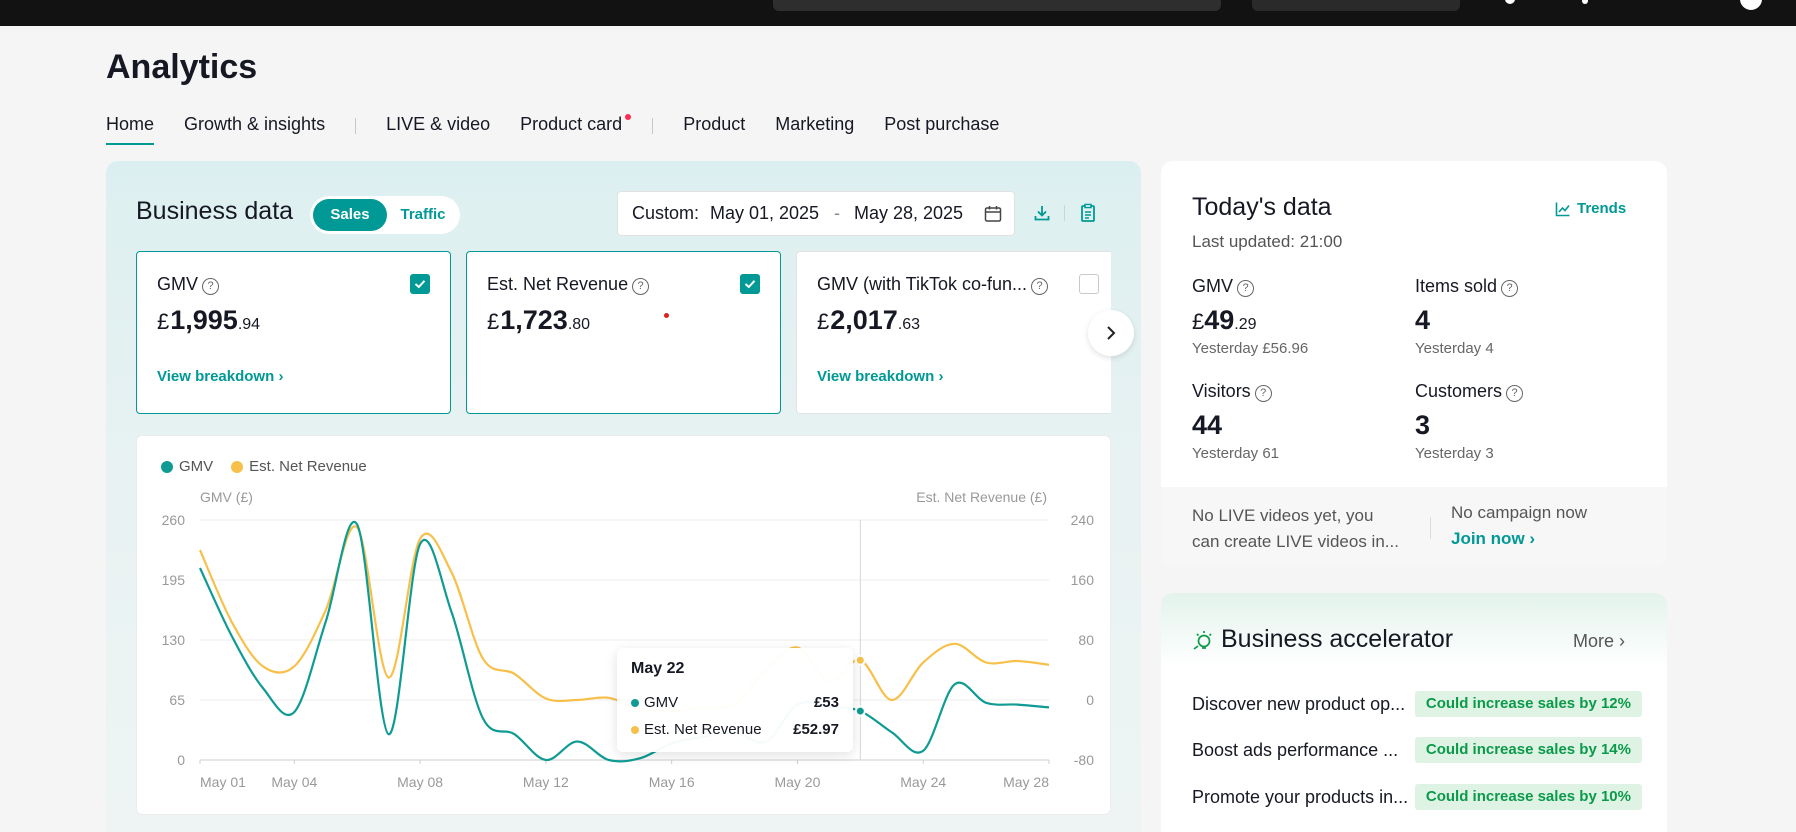 The height and width of the screenshot is (832, 1796). I want to click on y-axis-label-left: GMV (£), so click(226, 497).